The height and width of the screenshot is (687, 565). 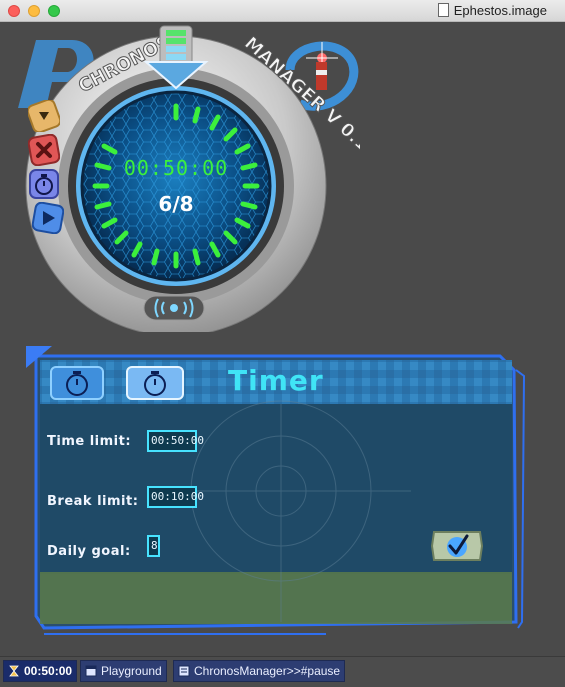 What do you see at coordinates (34, 11) in the screenshot?
I see `minimize-window-button` at bounding box center [34, 11].